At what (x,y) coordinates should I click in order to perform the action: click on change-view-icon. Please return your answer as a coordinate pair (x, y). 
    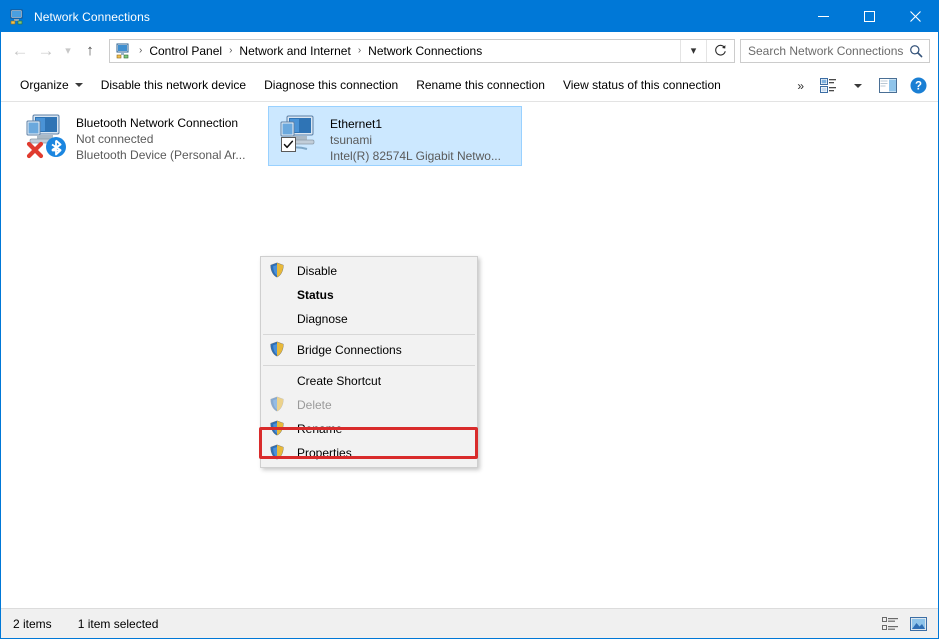
    Looking at the image, I should click on (828, 86).